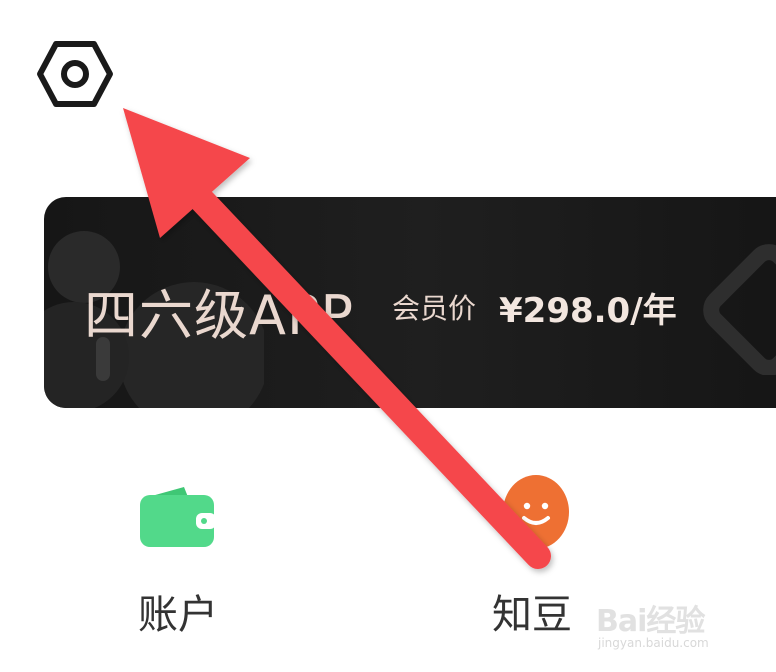  I want to click on settings-button, so click(75, 74).